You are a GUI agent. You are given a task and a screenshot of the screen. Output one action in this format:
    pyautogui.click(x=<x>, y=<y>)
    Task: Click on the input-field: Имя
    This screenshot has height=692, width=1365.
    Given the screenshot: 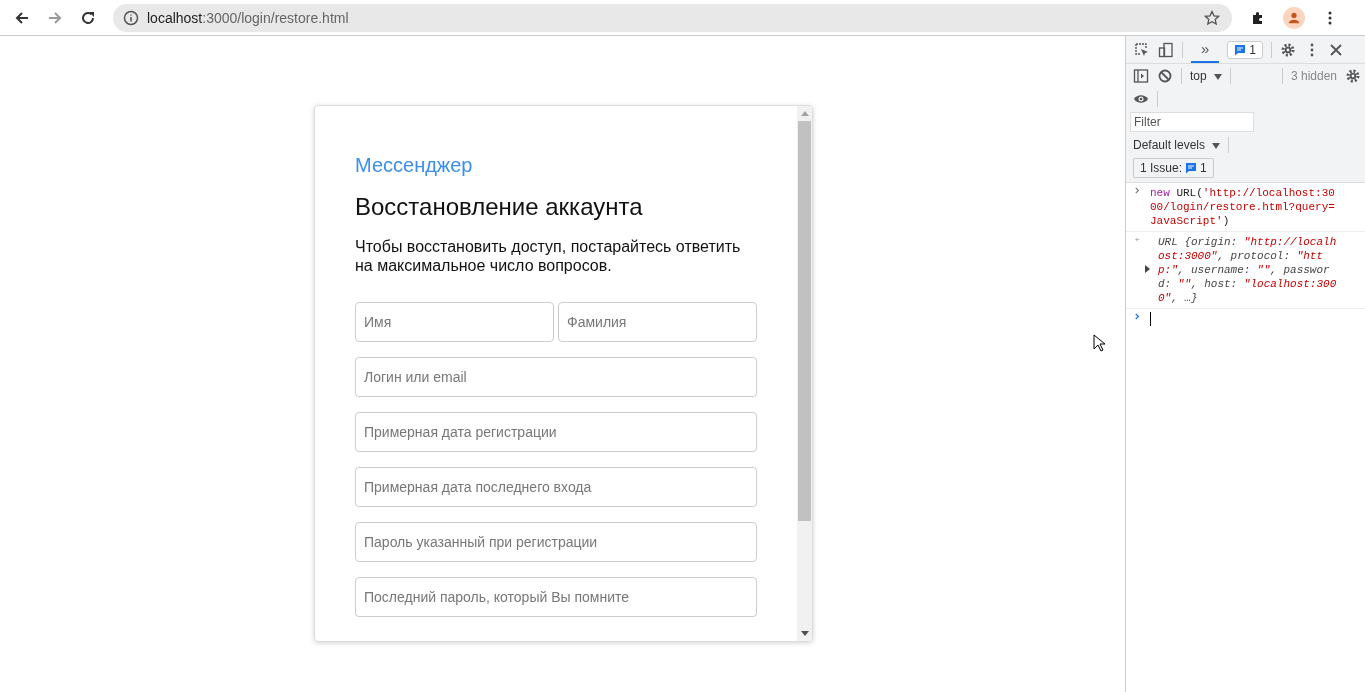 What is the action you would take?
    pyautogui.click(x=454, y=322)
    